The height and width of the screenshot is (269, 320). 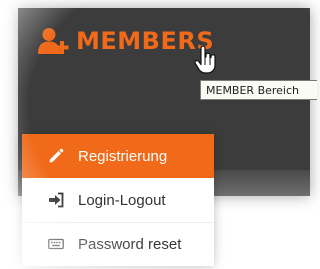 What do you see at coordinates (130, 244) in the screenshot?
I see `menu-item-label: Password reset` at bounding box center [130, 244].